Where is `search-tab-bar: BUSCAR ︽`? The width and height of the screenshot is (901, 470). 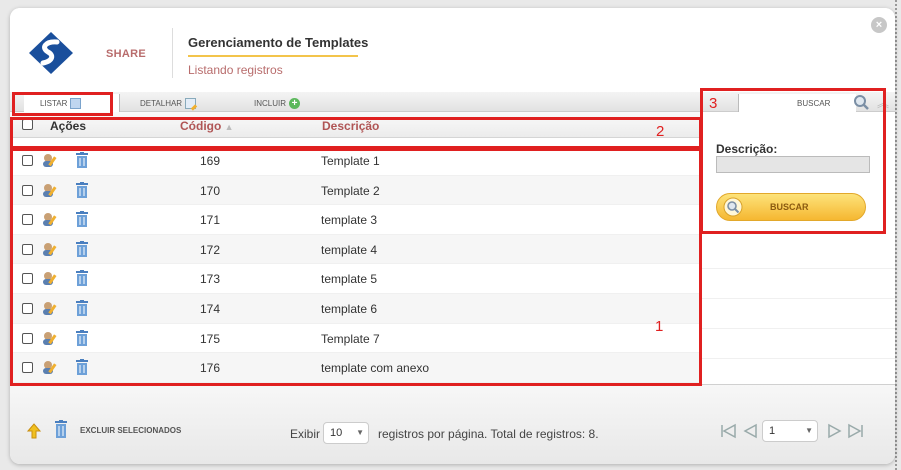 search-tab-bar: BUSCAR ︽ is located at coordinates (797, 102).